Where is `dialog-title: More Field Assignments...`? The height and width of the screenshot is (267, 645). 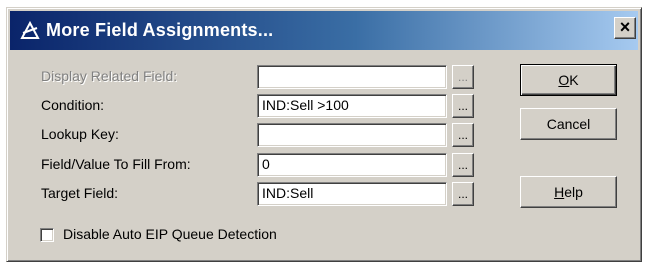
dialog-title: More Field Assignments... is located at coordinates (160, 30).